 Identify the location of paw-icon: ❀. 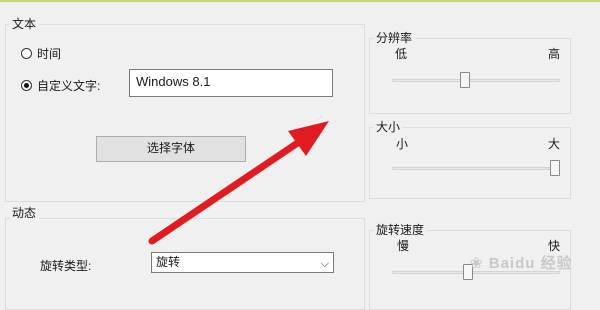
(477, 263).